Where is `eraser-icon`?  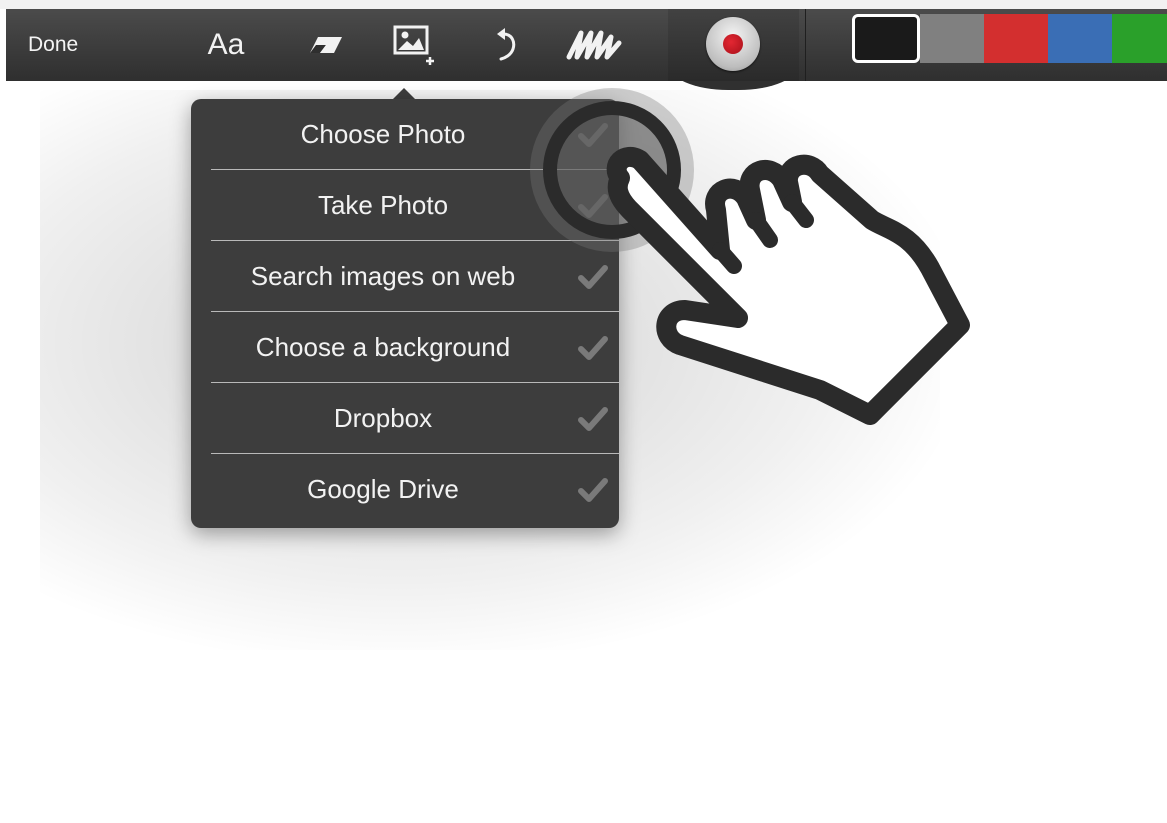
eraser-icon is located at coordinates (326, 45).